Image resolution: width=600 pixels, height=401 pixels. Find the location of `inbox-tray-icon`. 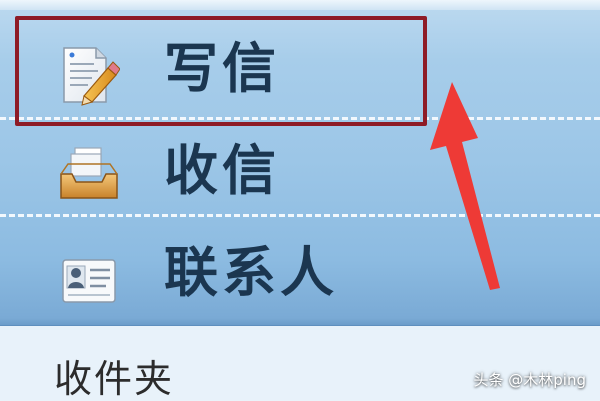

inbox-tray-icon is located at coordinates (89, 173).